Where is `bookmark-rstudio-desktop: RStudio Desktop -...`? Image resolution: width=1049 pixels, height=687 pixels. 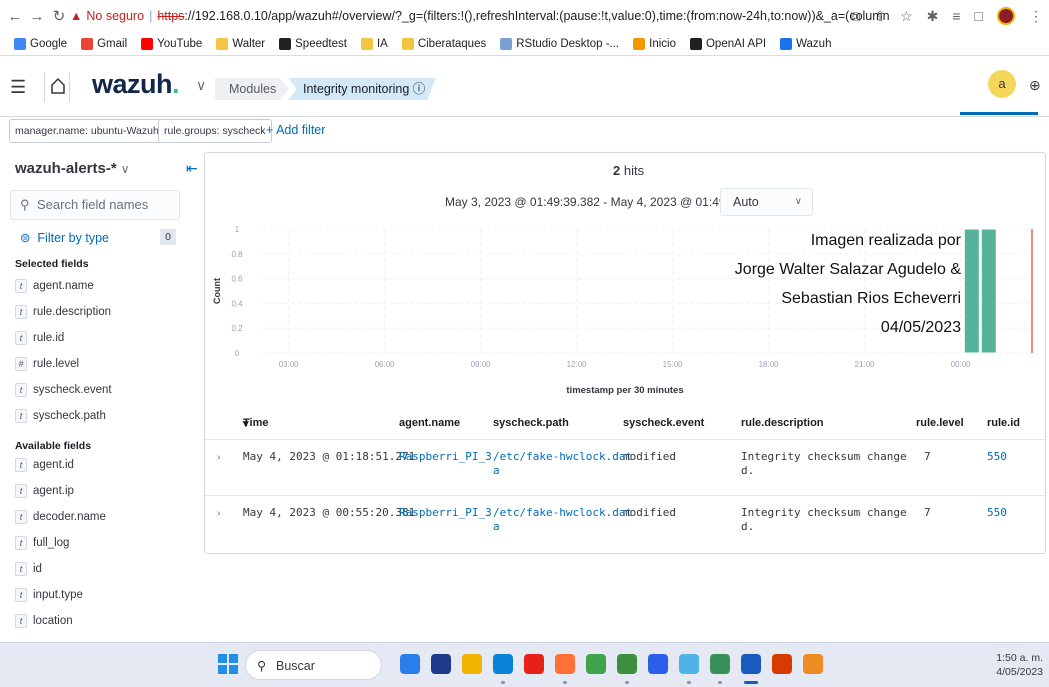
bookmark-rstudio-desktop: RStudio Desktop -... is located at coordinates (559, 43).